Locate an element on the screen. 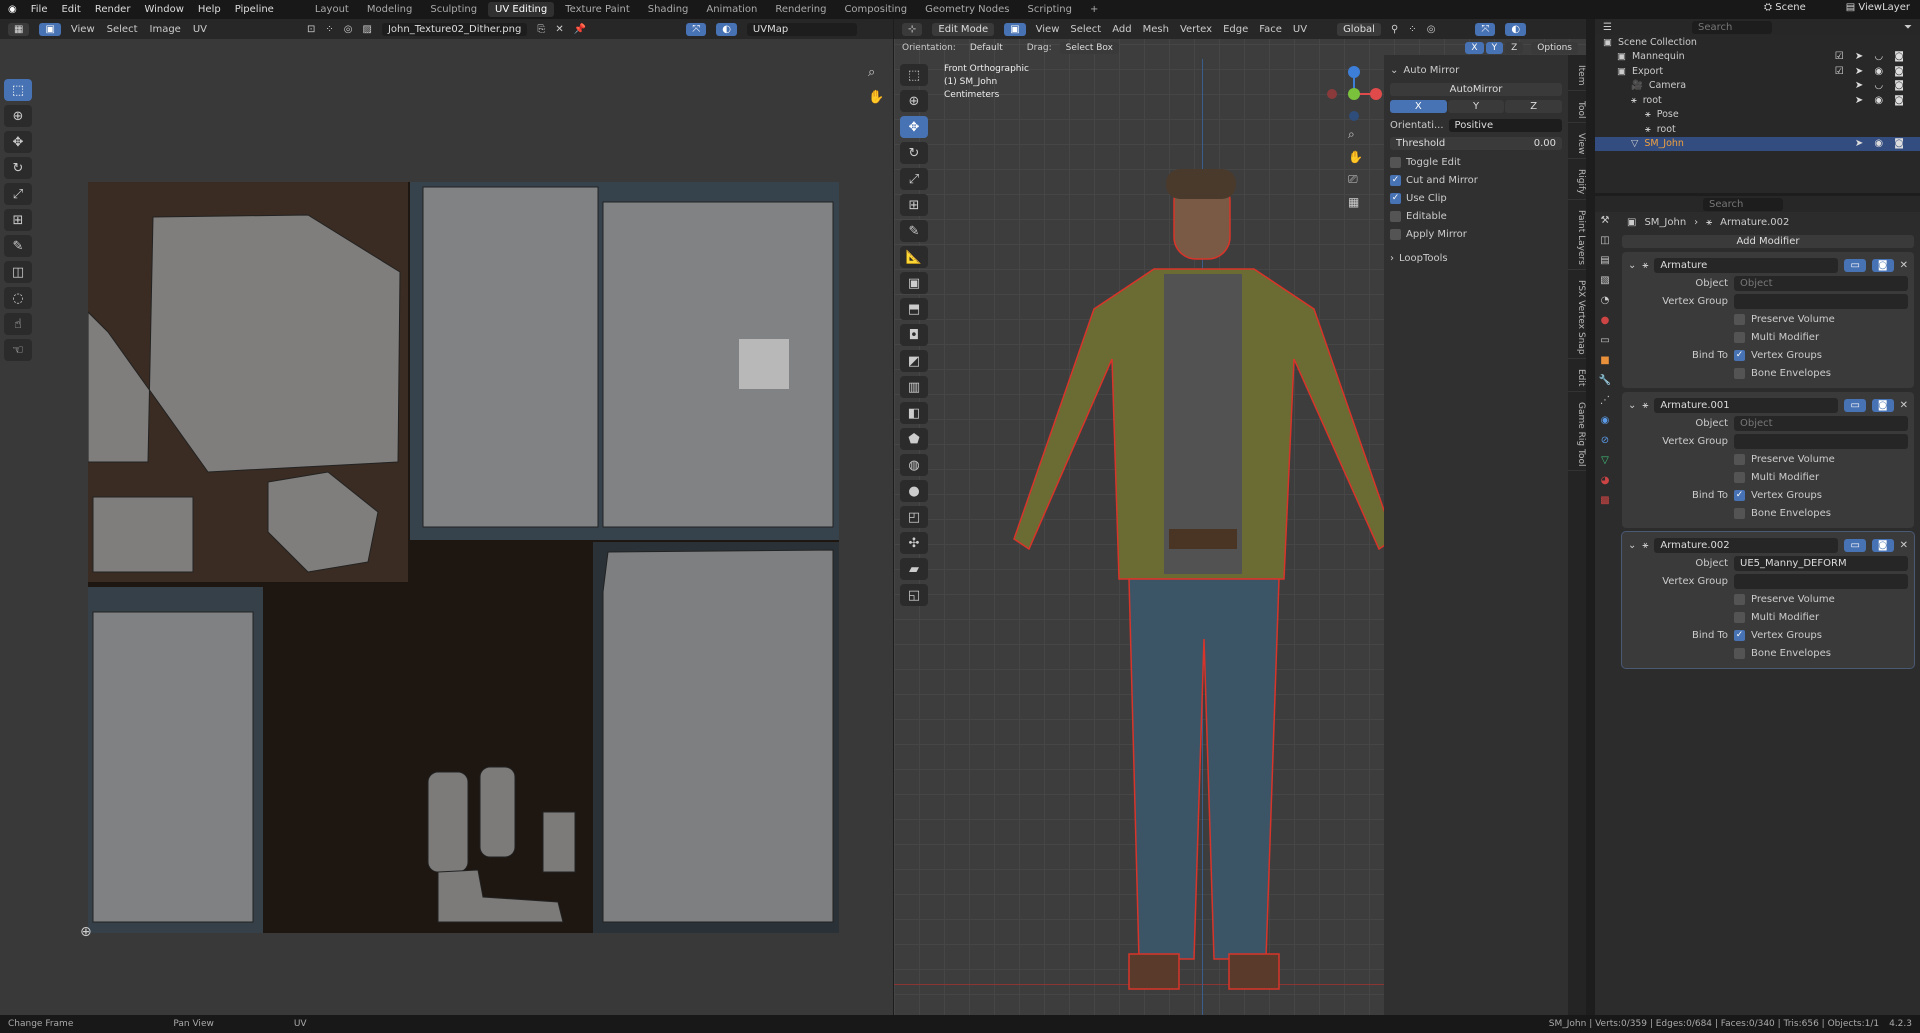 The image size is (1920, 1033). proportional-icon: ◎ is located at coordinates (1431, 29).